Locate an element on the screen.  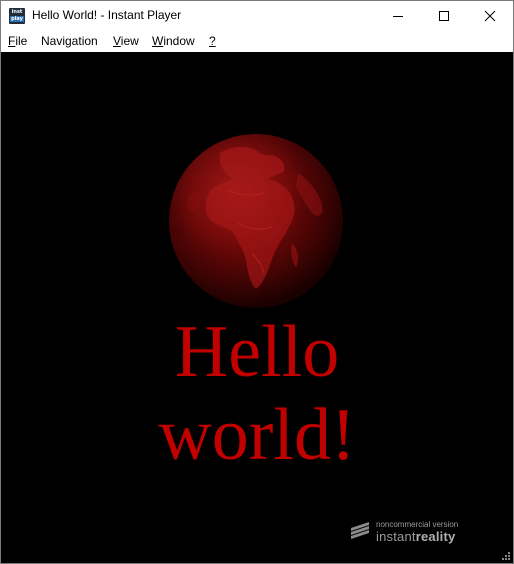
menu-bar: File Navigation View Window ? is located at coordinates (257, 41).